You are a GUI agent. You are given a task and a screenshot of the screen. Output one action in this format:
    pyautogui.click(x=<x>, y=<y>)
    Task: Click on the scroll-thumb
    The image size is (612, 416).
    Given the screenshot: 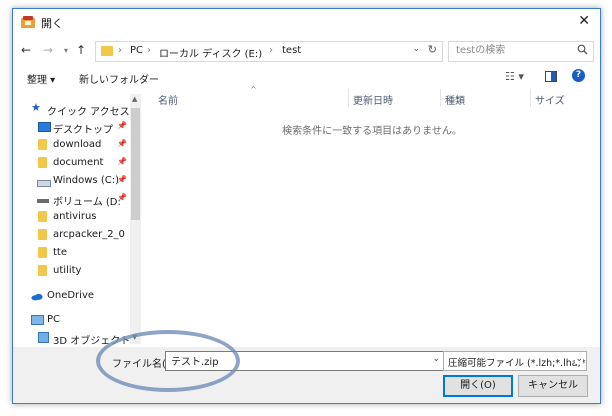 What is the action you would take?
    pyautogui.click(x=135, y=164)
    